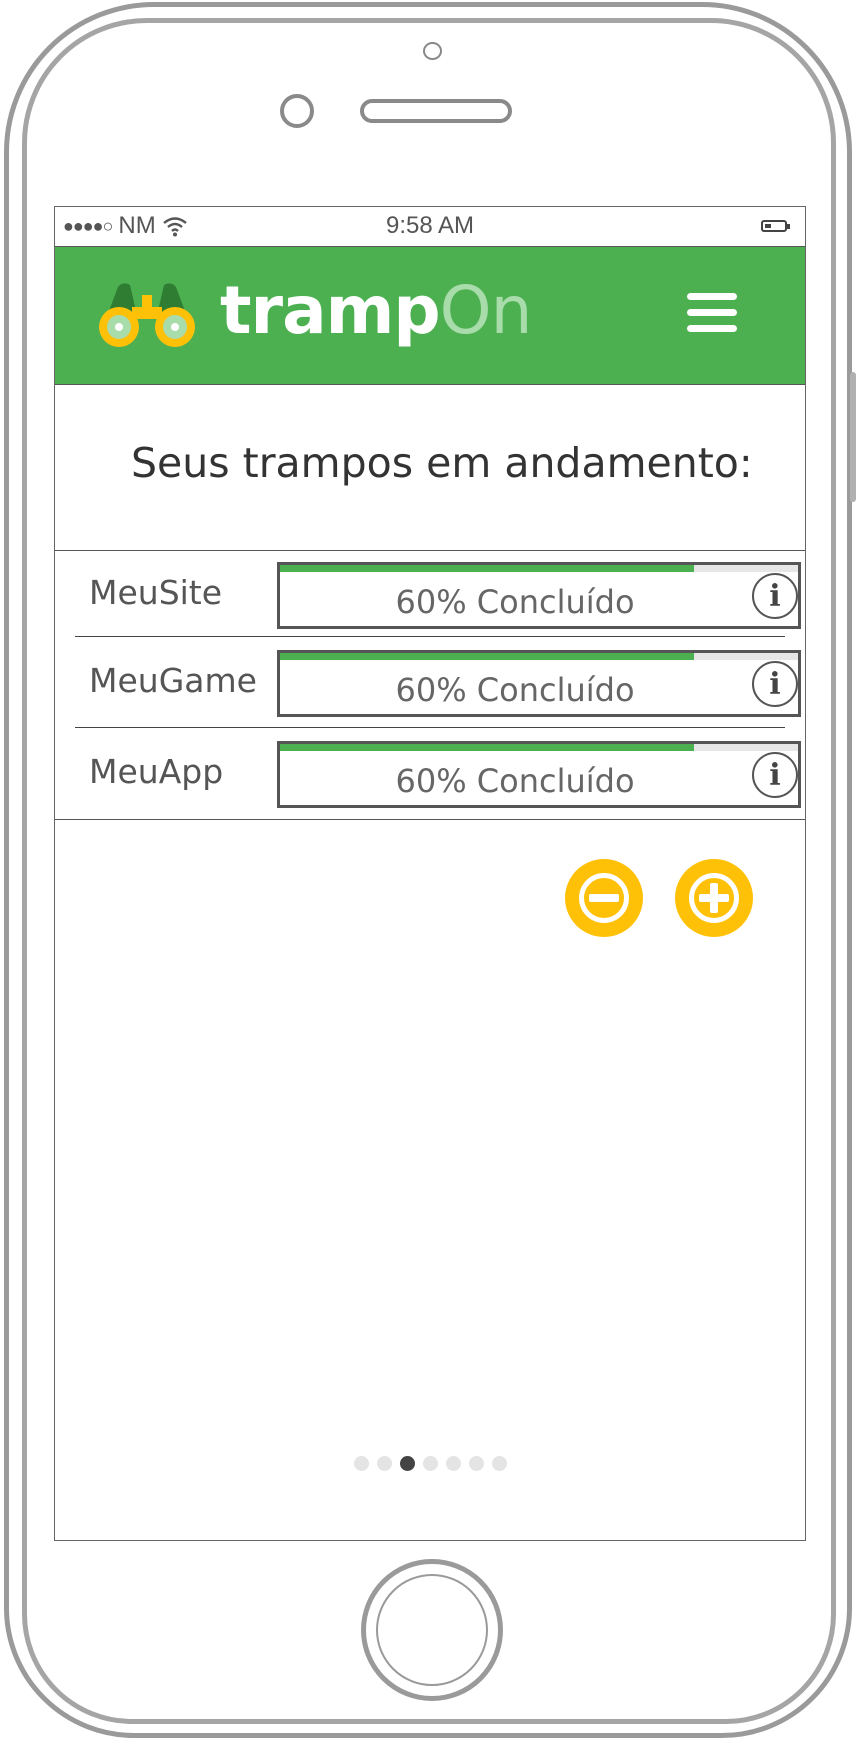  I want to click on job-row: MeuSite 60% Concluído i, so click(430, 601).